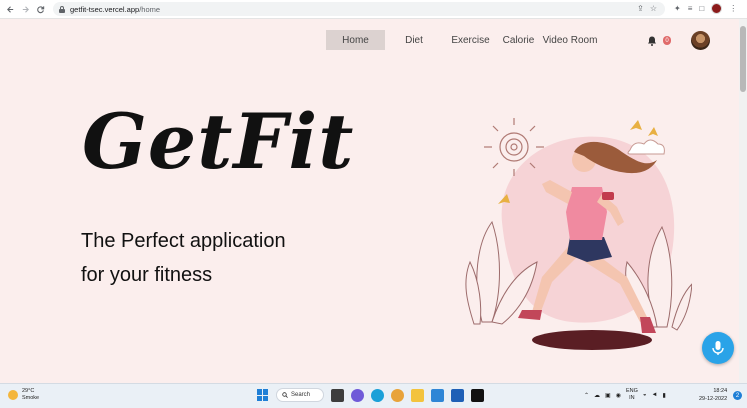  I want to click on lock-icon, so click(62, 9).